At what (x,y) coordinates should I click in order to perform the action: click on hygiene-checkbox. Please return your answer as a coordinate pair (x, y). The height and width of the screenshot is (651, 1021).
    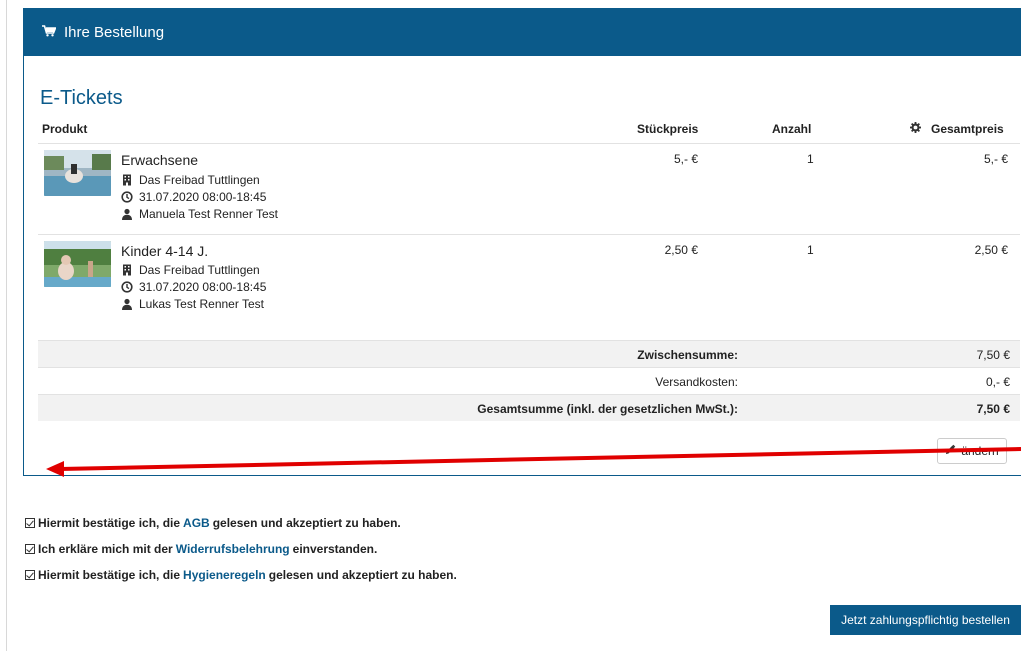
    Looking at the image, I should click on (30, 575).